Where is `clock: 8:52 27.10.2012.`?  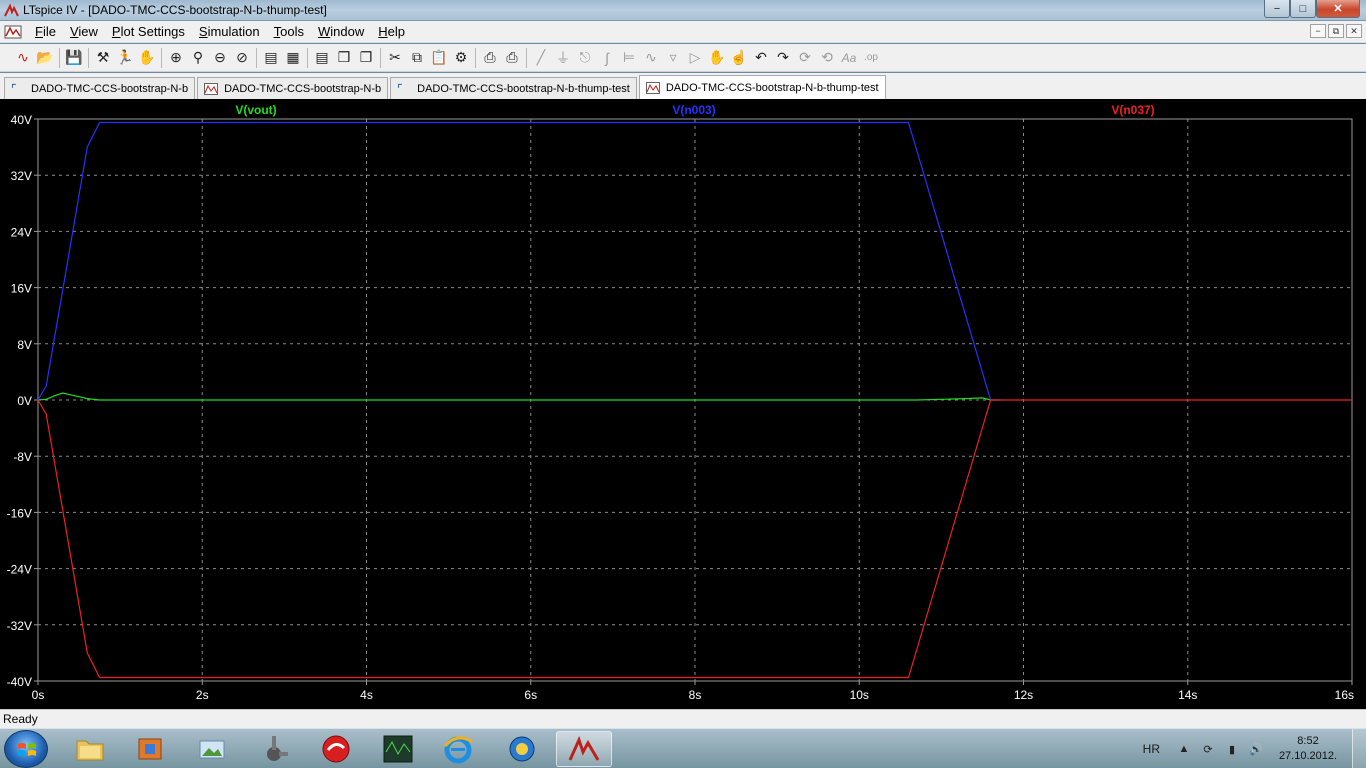
clock: 8:52 27.10.2012. is located at coordinates (1308, 749).